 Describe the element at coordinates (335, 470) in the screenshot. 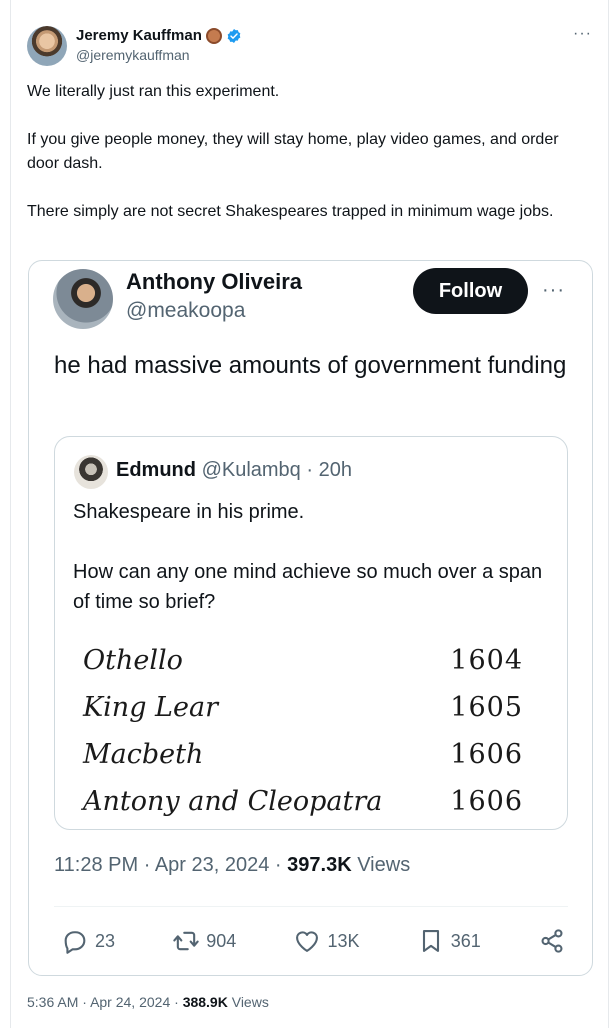

I see `quoted-tweet-age: 20h` at that location.